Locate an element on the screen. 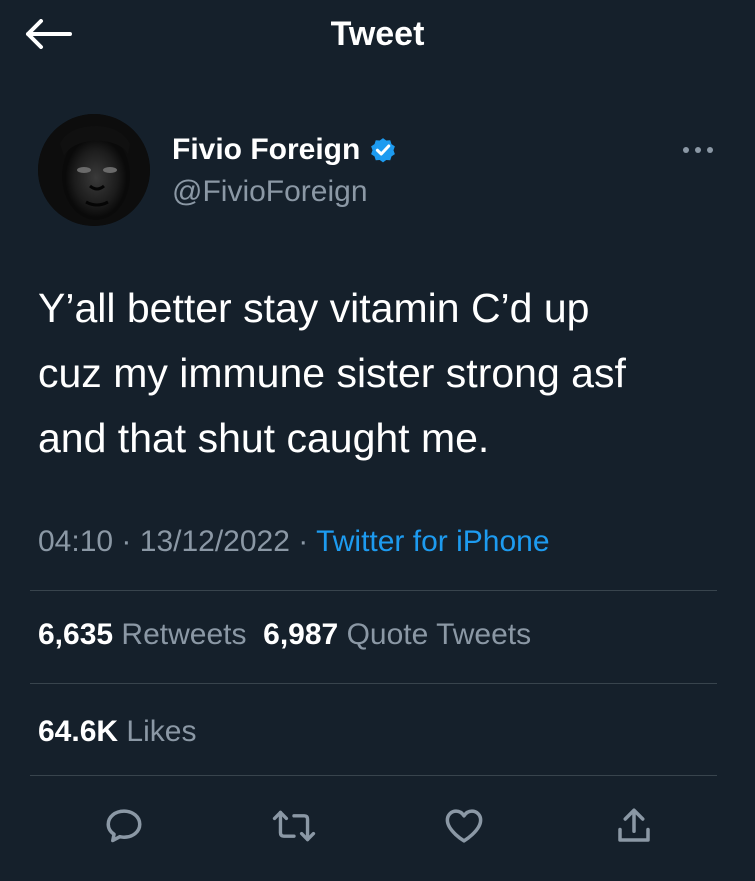 Image resolution: width=755 pixels, height=881 pixels. tweet-source-link: Twitter for iPhone is located at coordinates (432, 541).